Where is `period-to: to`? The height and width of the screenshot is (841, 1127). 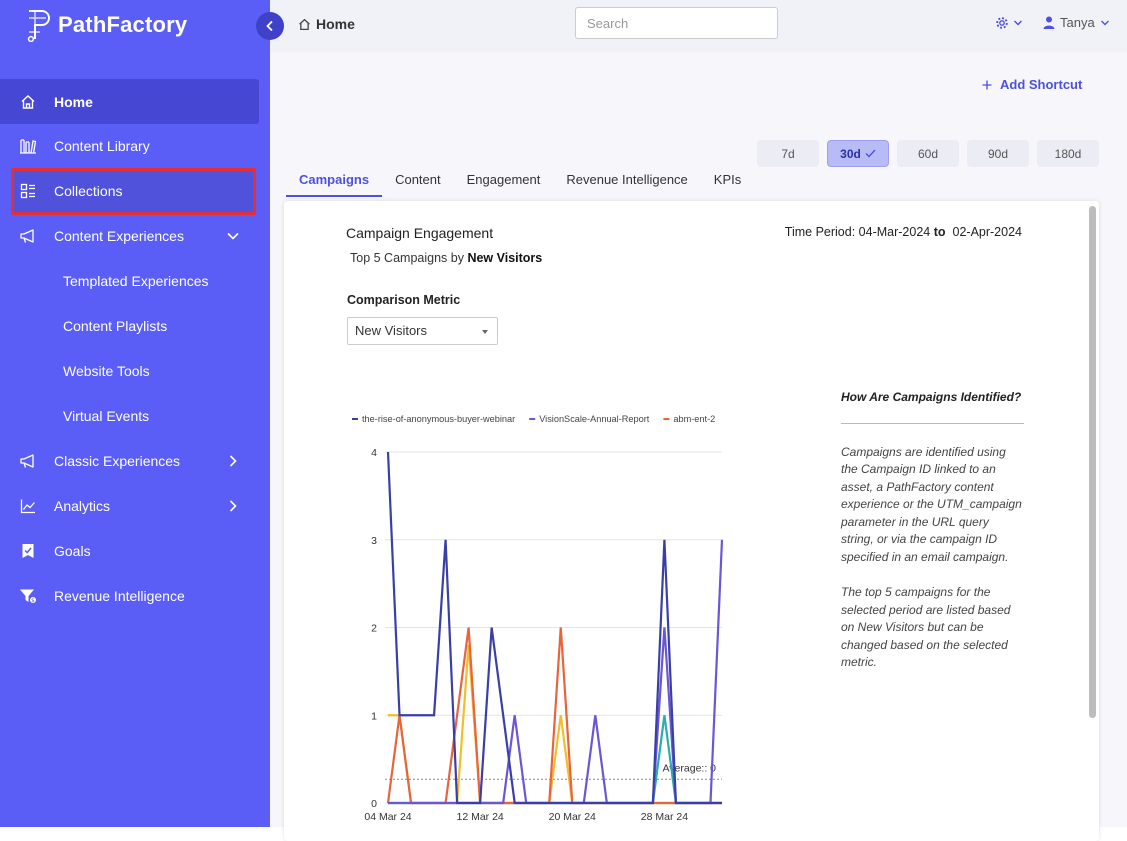 period-to: to is located at coordinates (939, 232).